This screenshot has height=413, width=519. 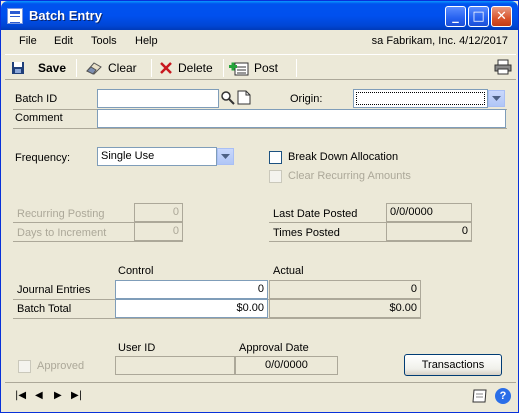 What do you see at coordinates (345, 289) in the screenshot?
I see `journal-entries-actual-field: 0` at bounding box center [345, 289].